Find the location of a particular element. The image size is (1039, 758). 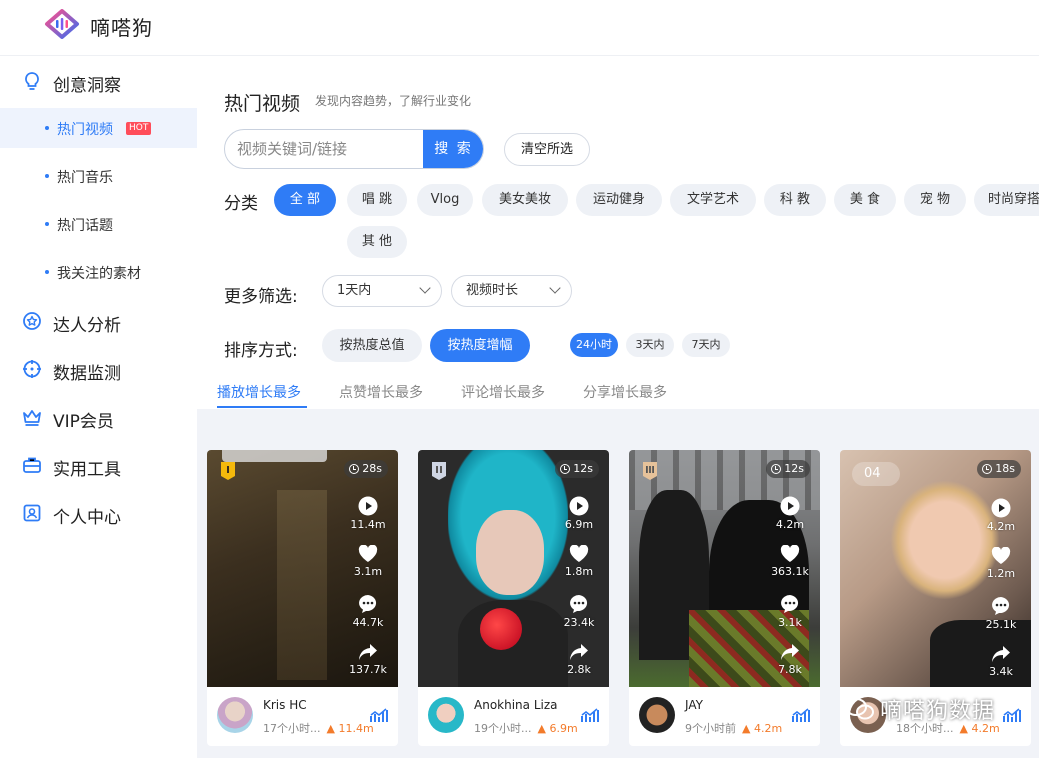

sidebar-subitem-hot-videos: 热门视频 HOT is located at coordinates (98, 128).